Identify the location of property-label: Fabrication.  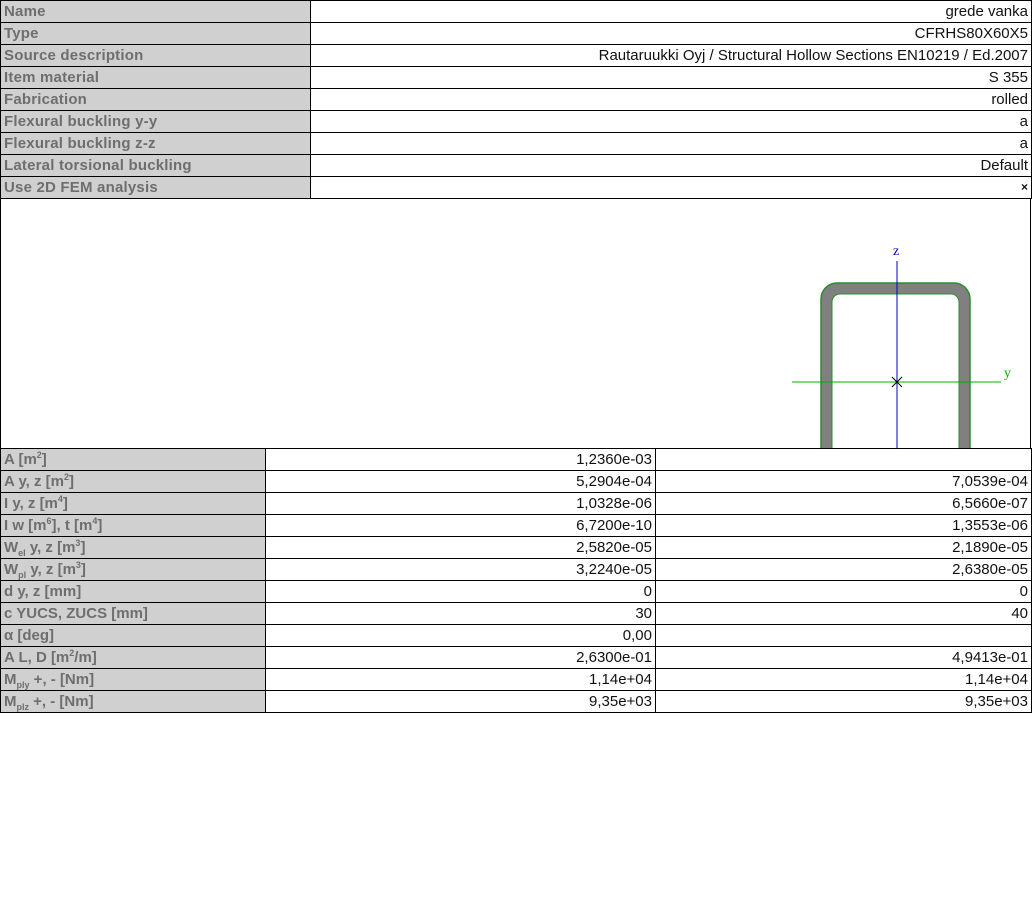
(155, 99).